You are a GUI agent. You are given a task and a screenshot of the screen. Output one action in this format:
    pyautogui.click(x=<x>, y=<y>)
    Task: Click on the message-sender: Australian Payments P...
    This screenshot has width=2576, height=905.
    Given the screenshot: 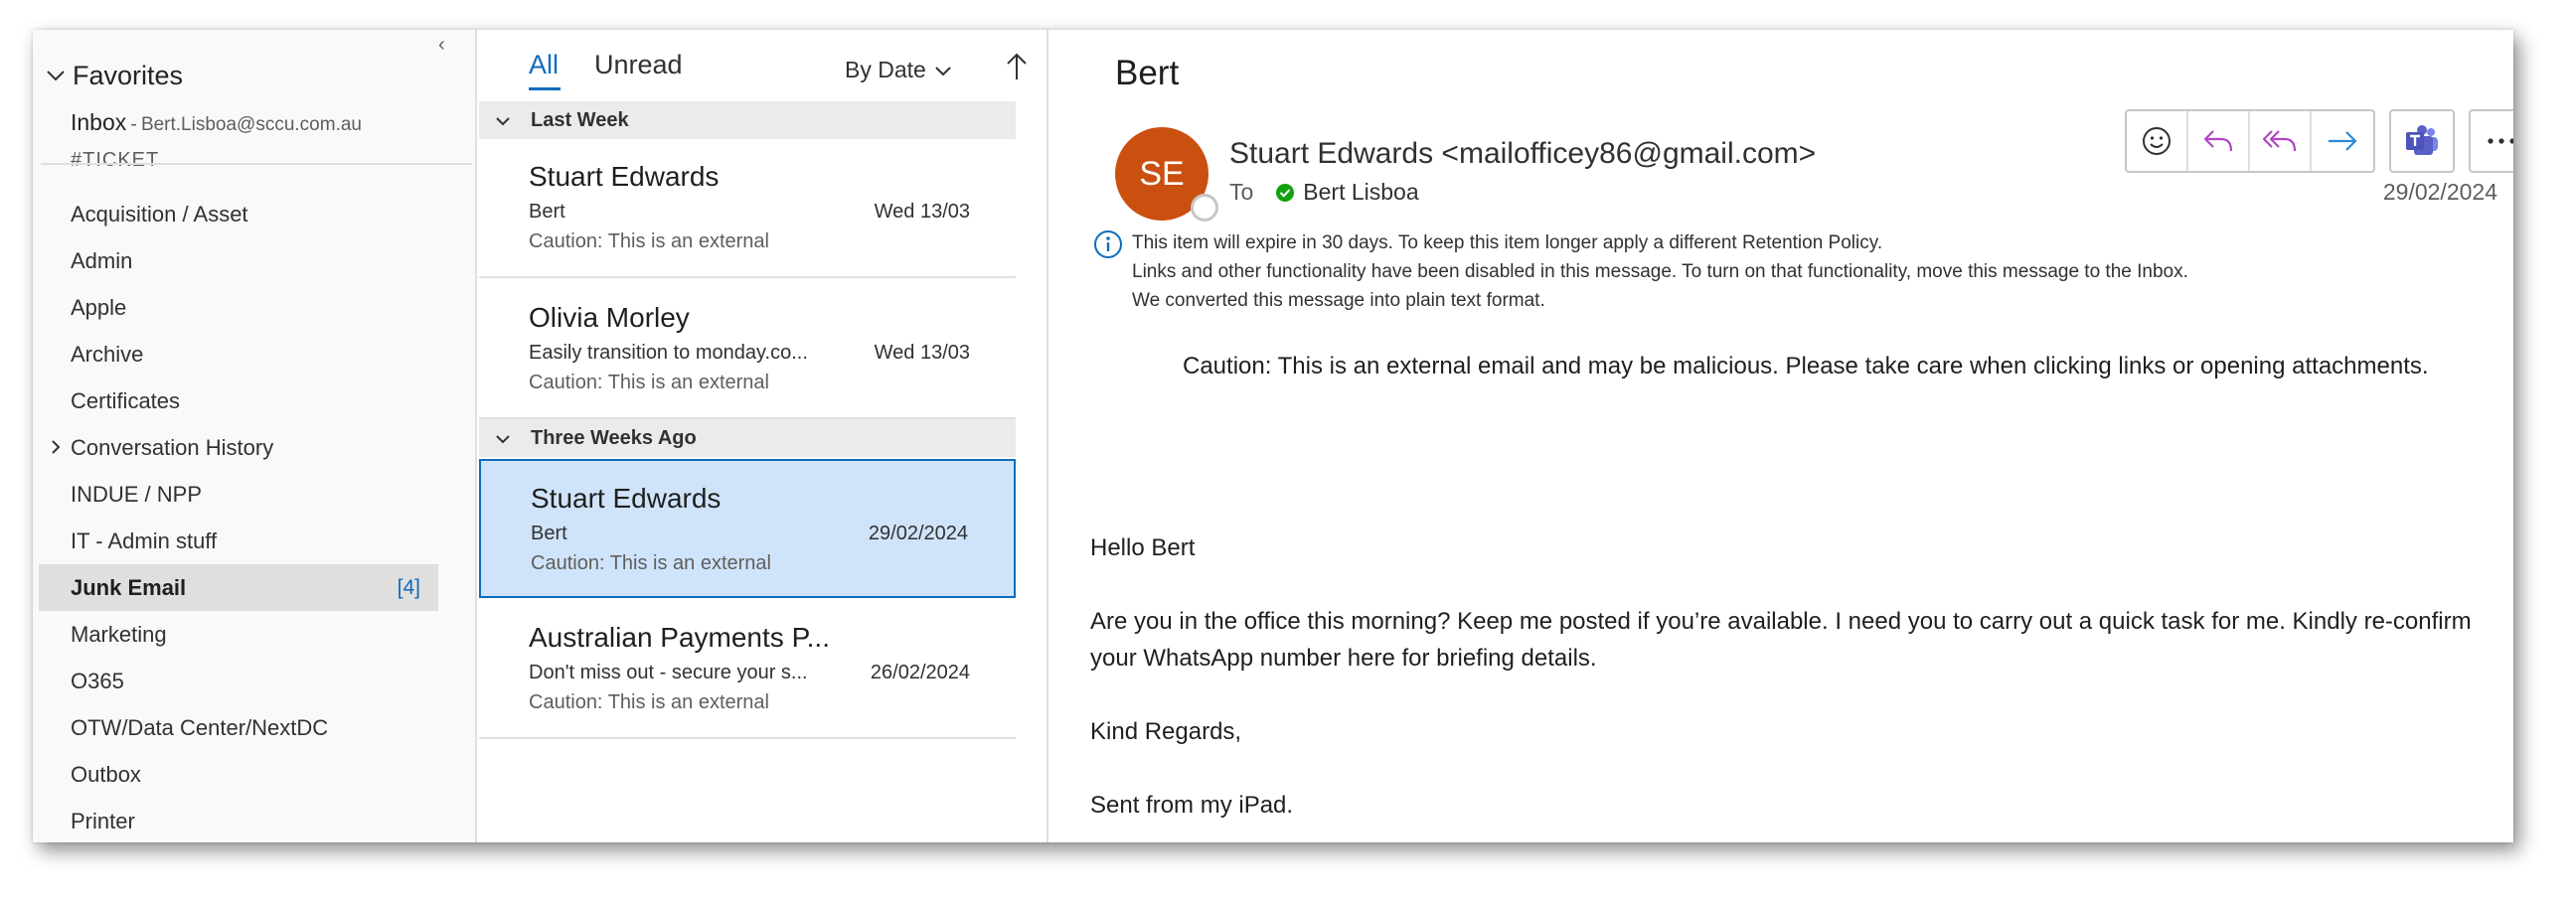 What is the action you would take?
    pyautogui.click(x=679, y=637)
    